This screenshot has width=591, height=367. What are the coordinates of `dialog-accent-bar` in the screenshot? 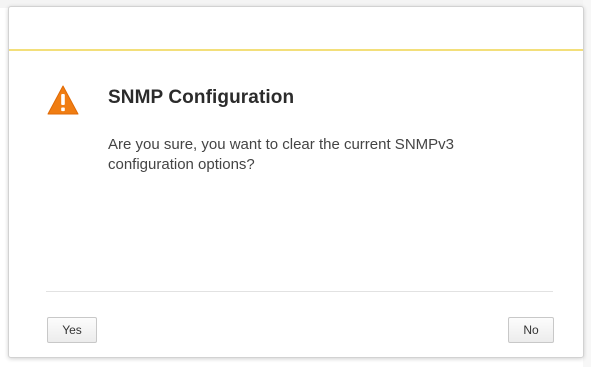 It's located at (296, 50).